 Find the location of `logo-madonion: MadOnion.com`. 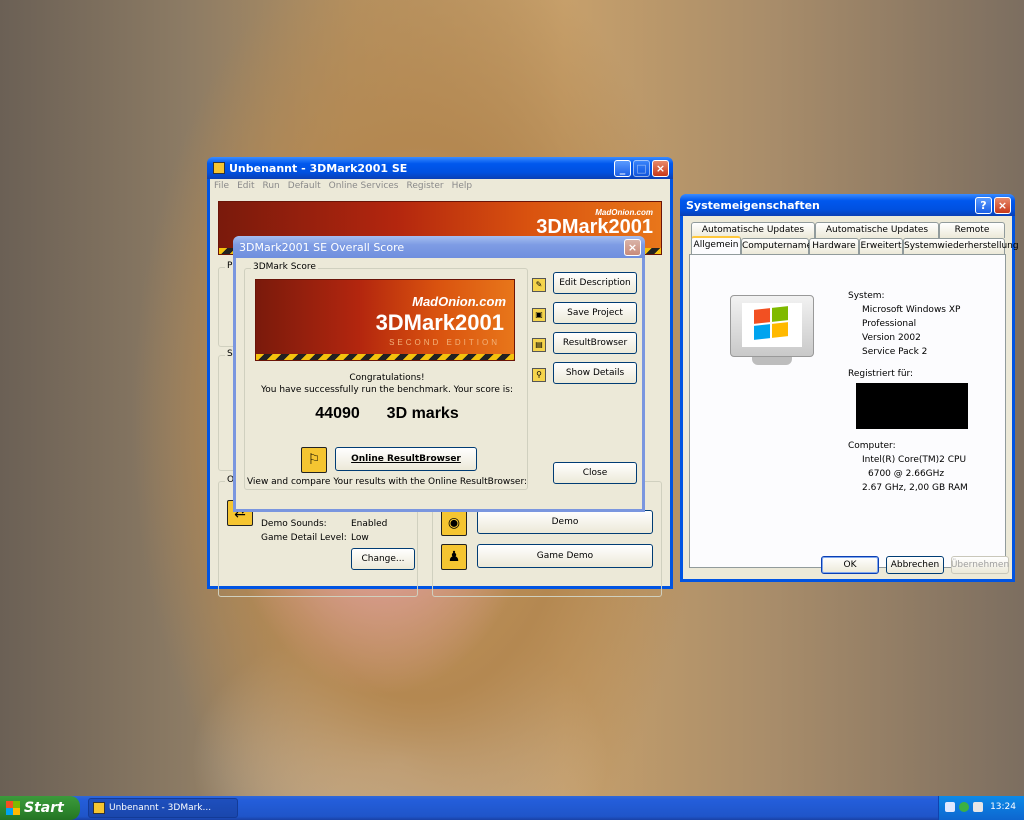

logo-madonion: MadOnion.com is located at coordinates (459, 301).